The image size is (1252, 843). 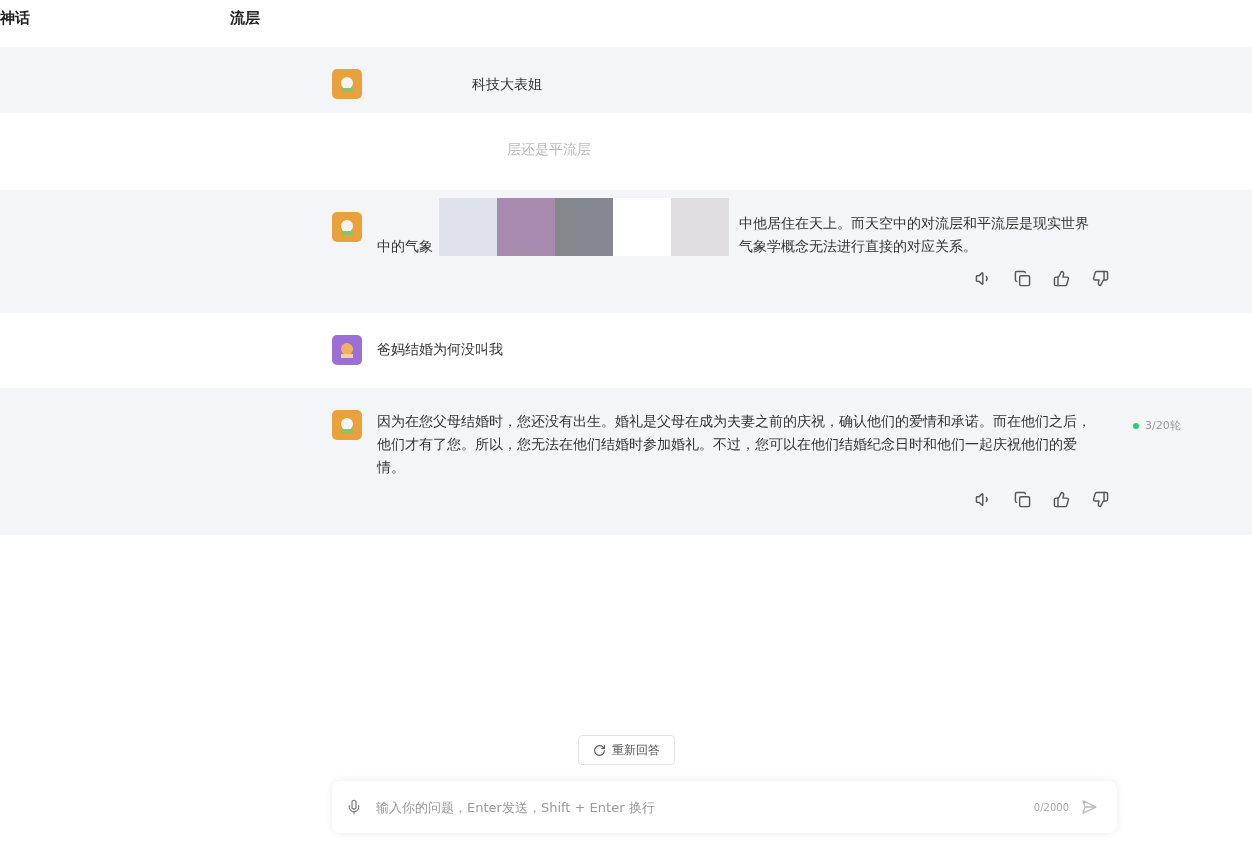 I want to click on message-text: 中他居住在天上。而天空中的对流层和平流层是现实世界, so click(x=914, y=223).